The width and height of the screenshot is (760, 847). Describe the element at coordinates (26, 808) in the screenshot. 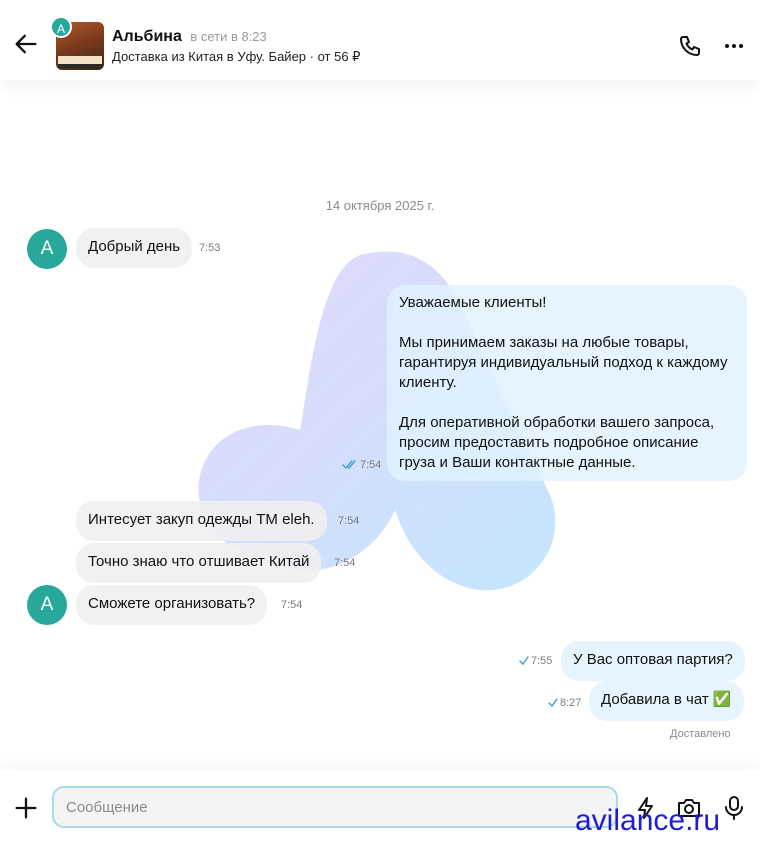

I see `plus-icon` at that location.